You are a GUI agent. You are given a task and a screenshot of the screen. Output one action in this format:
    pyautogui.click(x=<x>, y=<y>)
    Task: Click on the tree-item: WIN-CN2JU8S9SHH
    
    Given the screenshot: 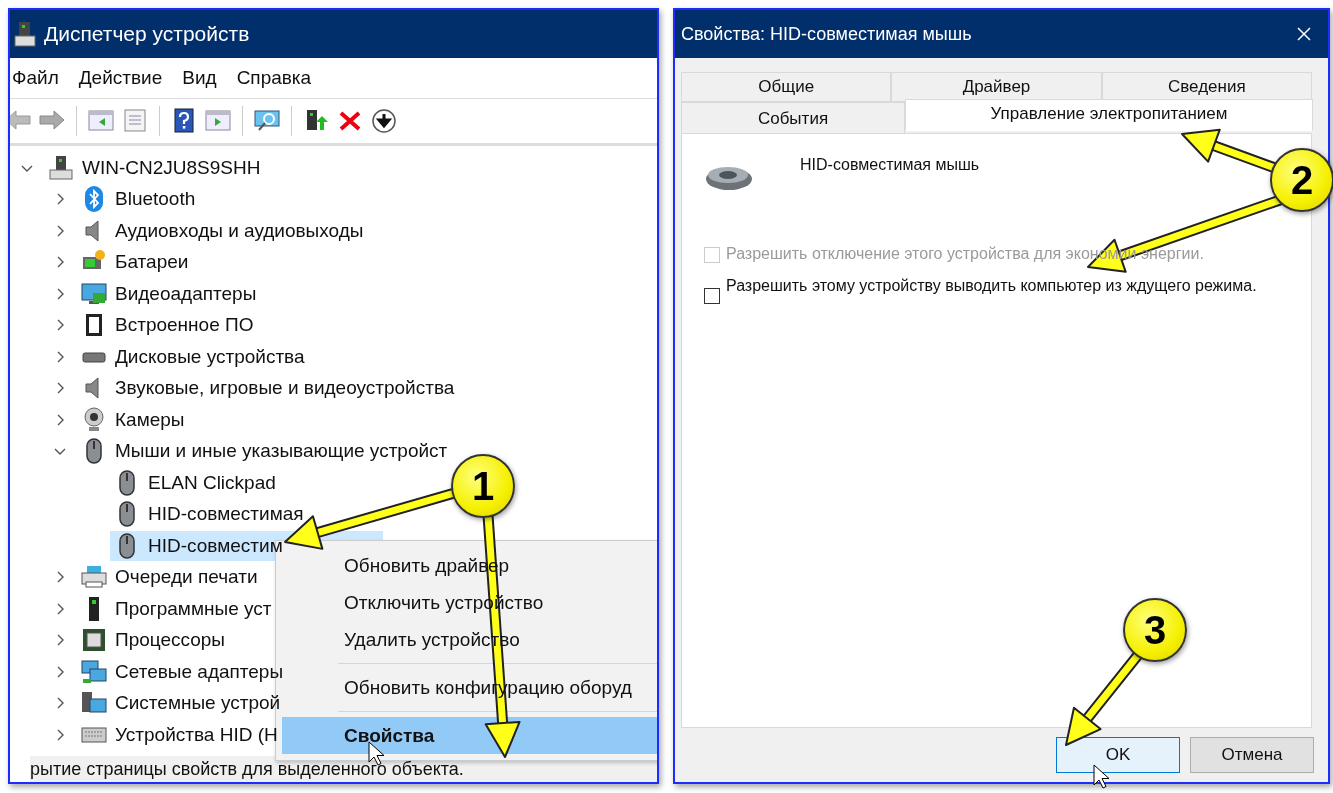 What is the action you would take?
    pyautogui.click(x=154, y=167)
    